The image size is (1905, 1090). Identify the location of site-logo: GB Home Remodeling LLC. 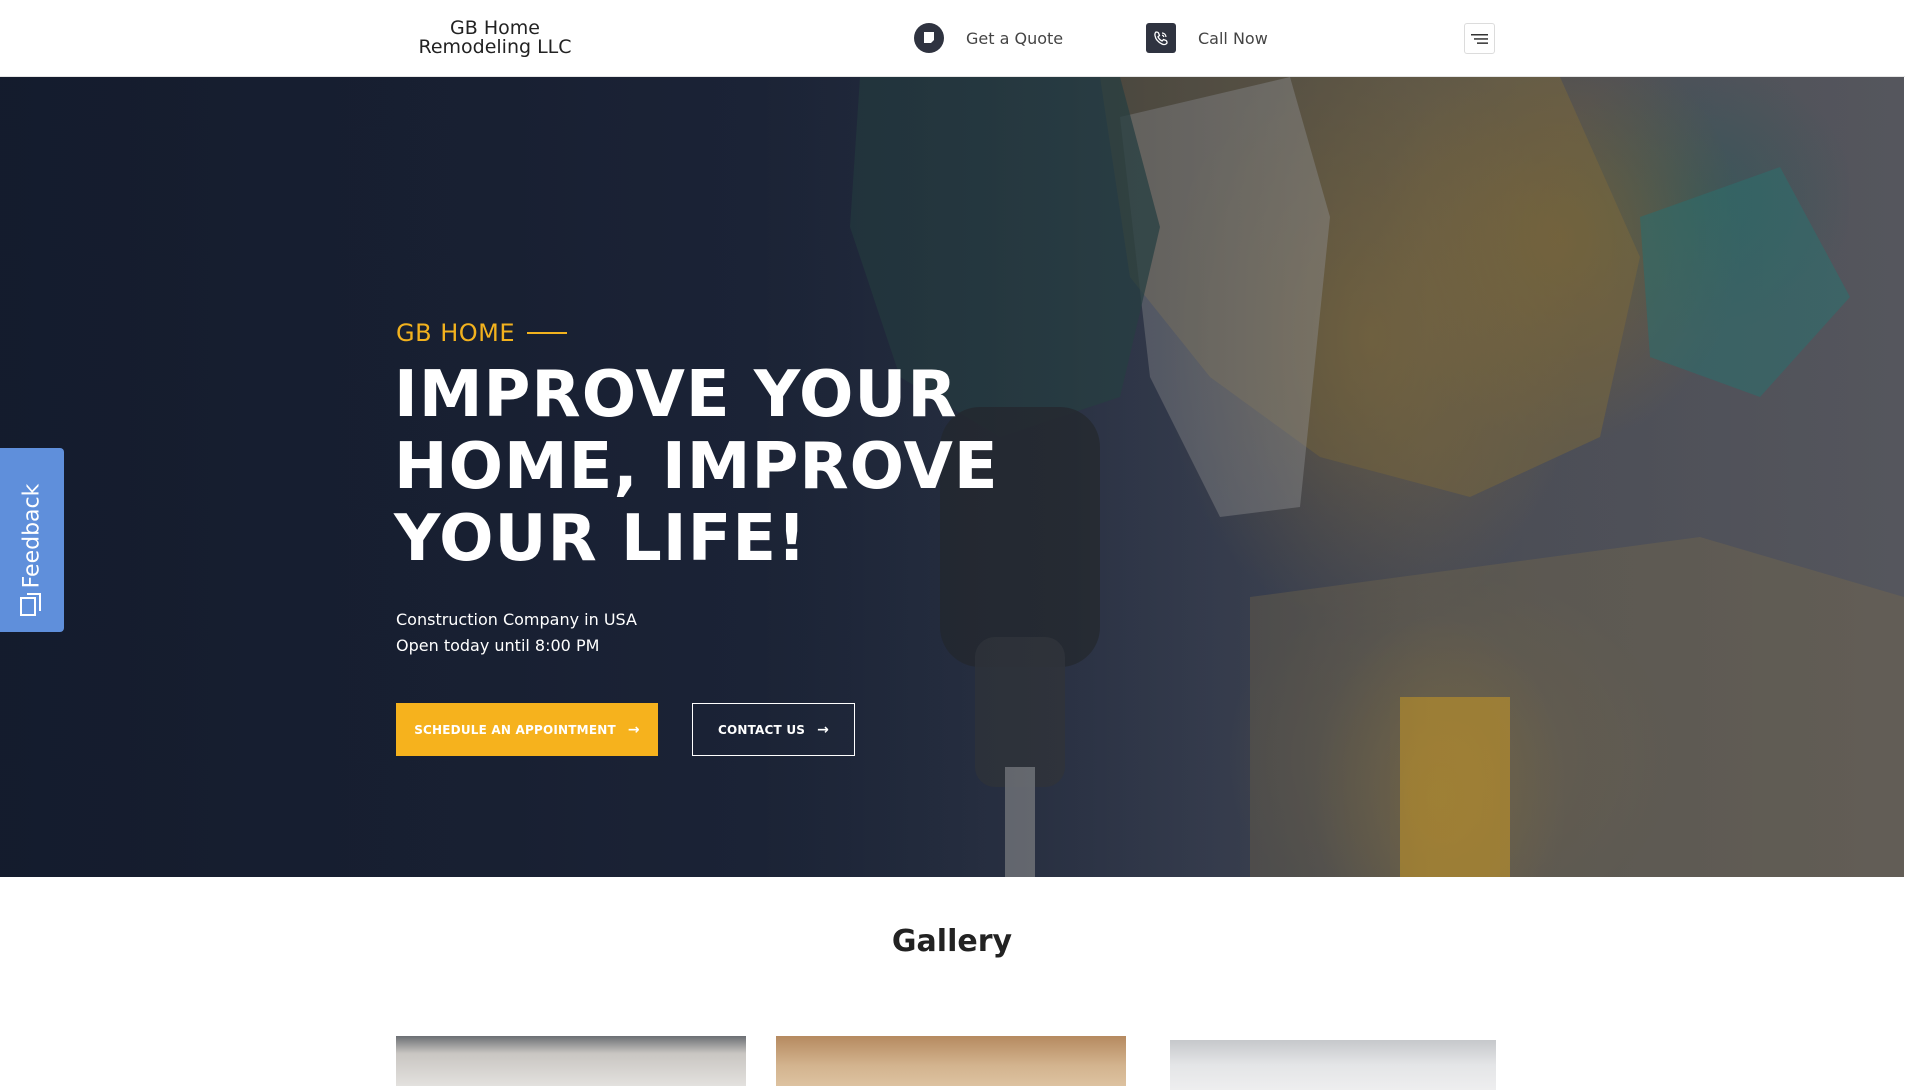
(495, 38).